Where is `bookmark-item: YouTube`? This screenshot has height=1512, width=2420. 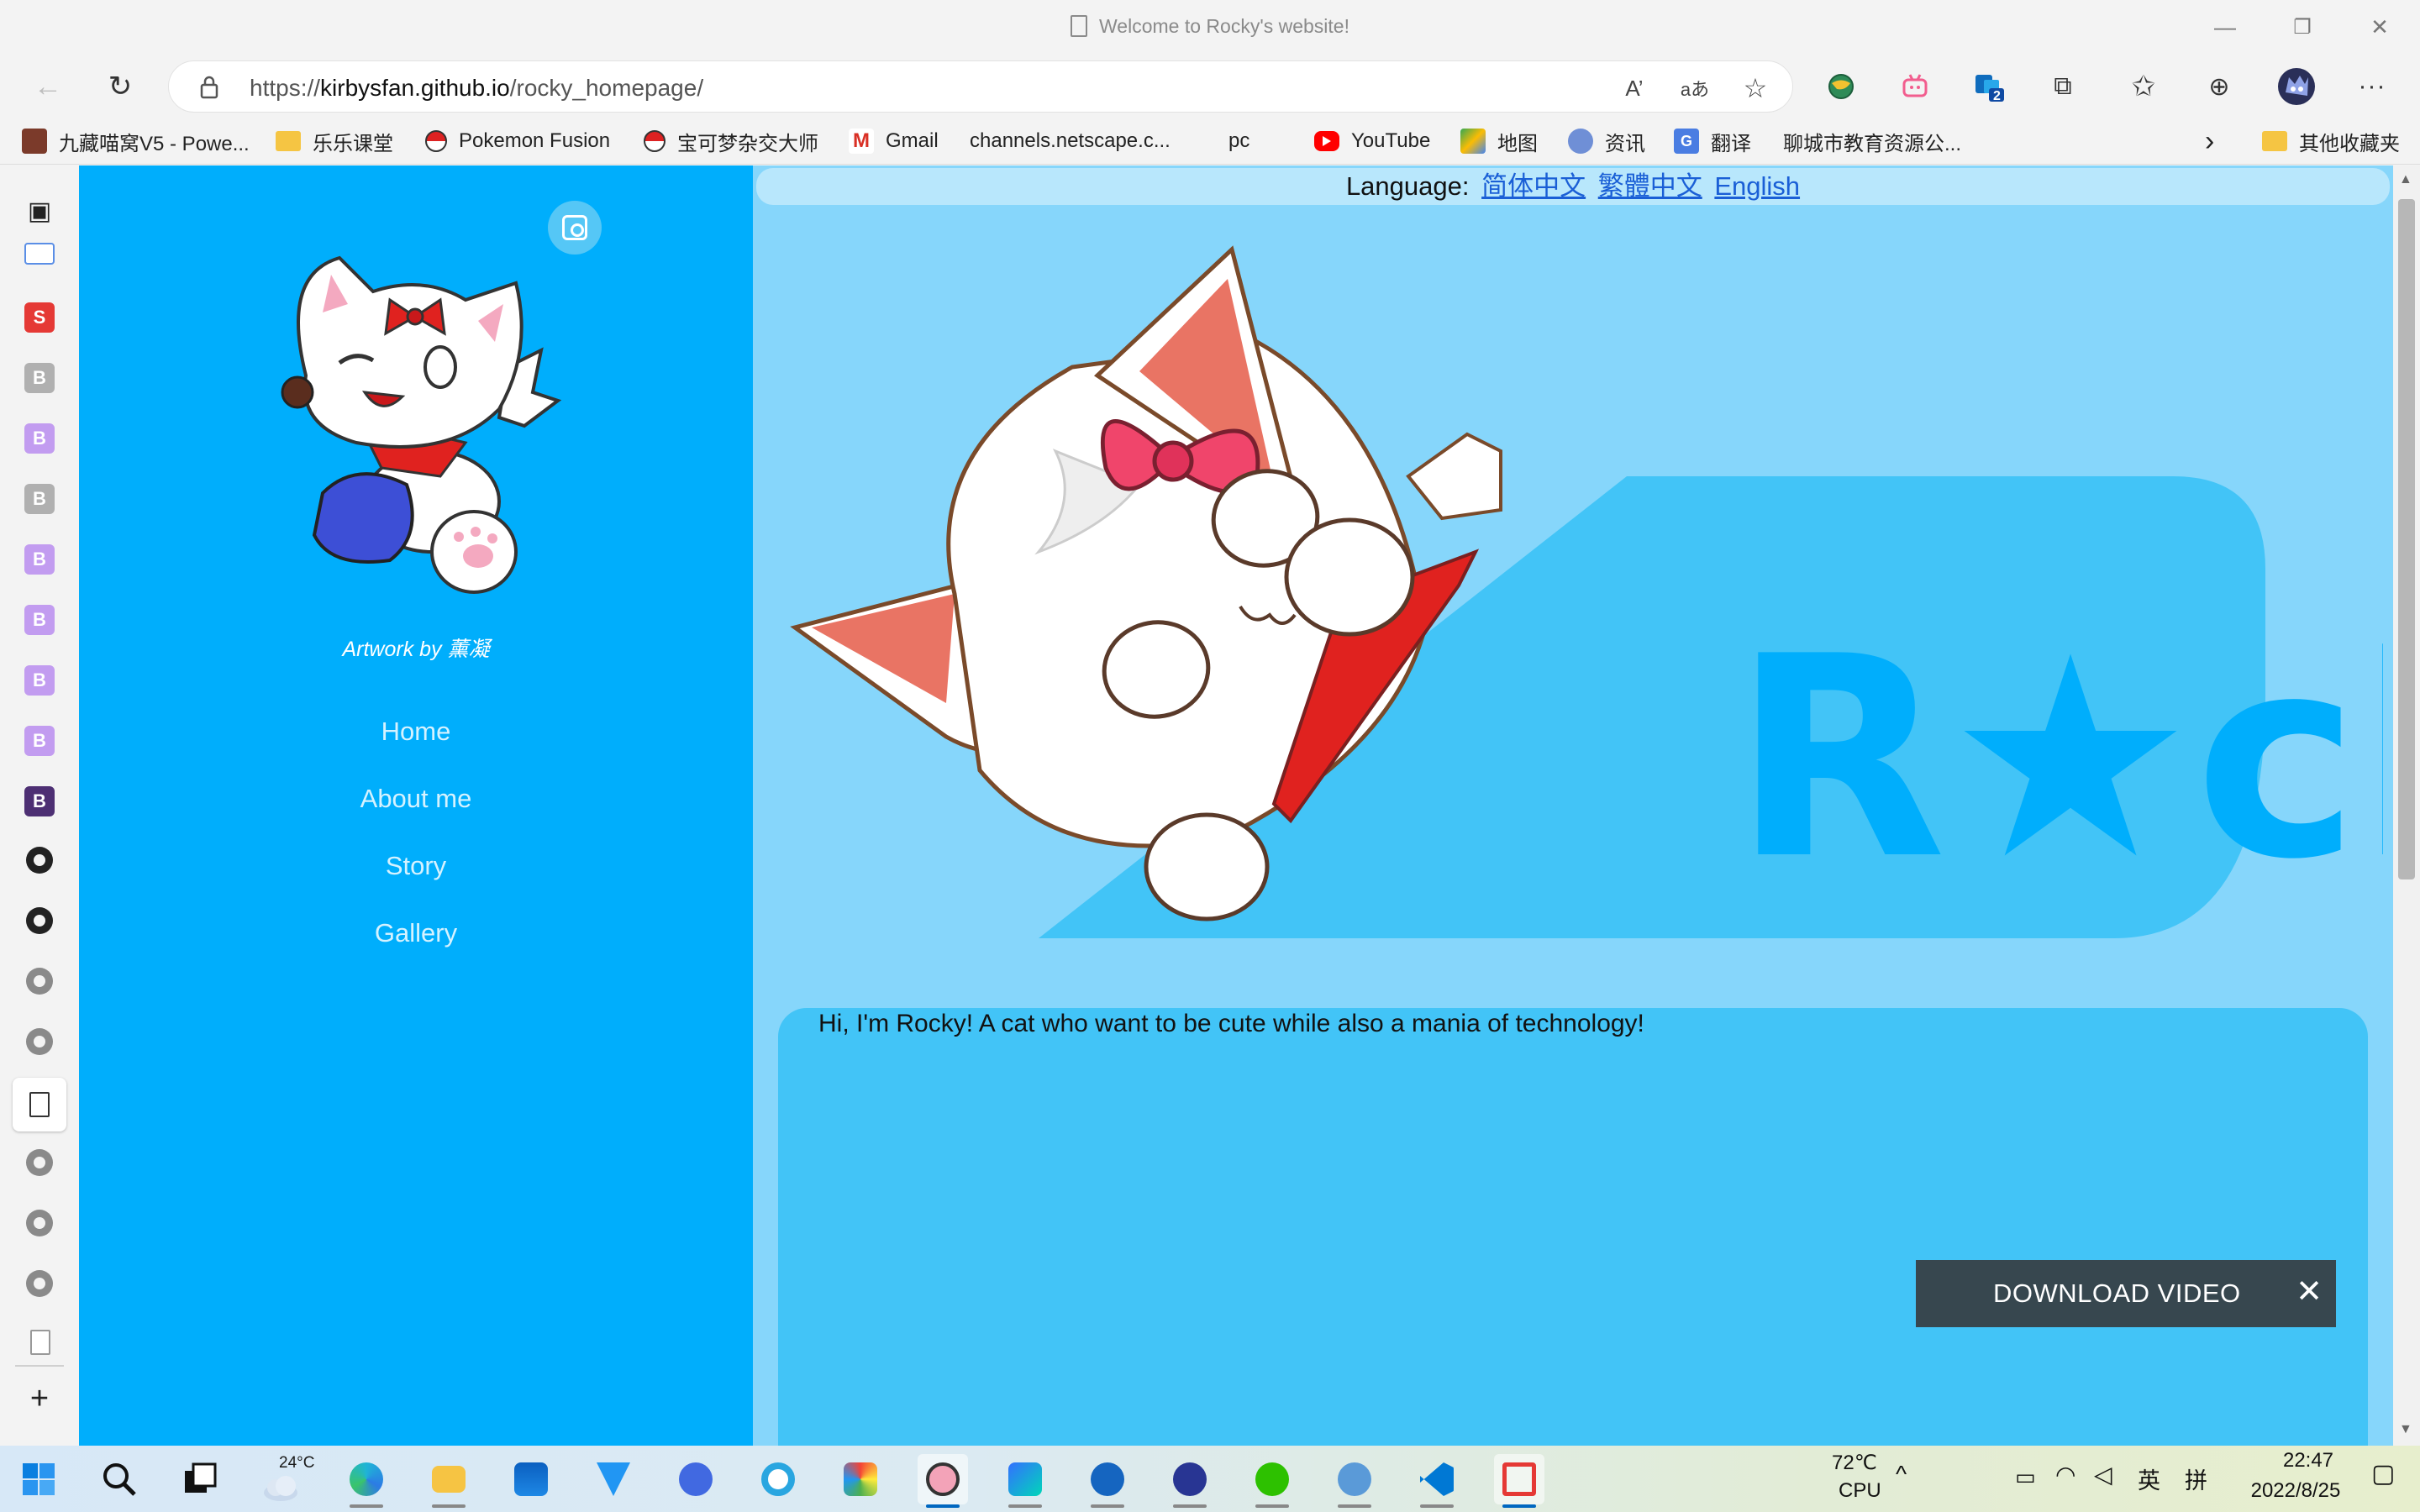 bookmark-item: YouTube is located at coordinates (1372, 141).